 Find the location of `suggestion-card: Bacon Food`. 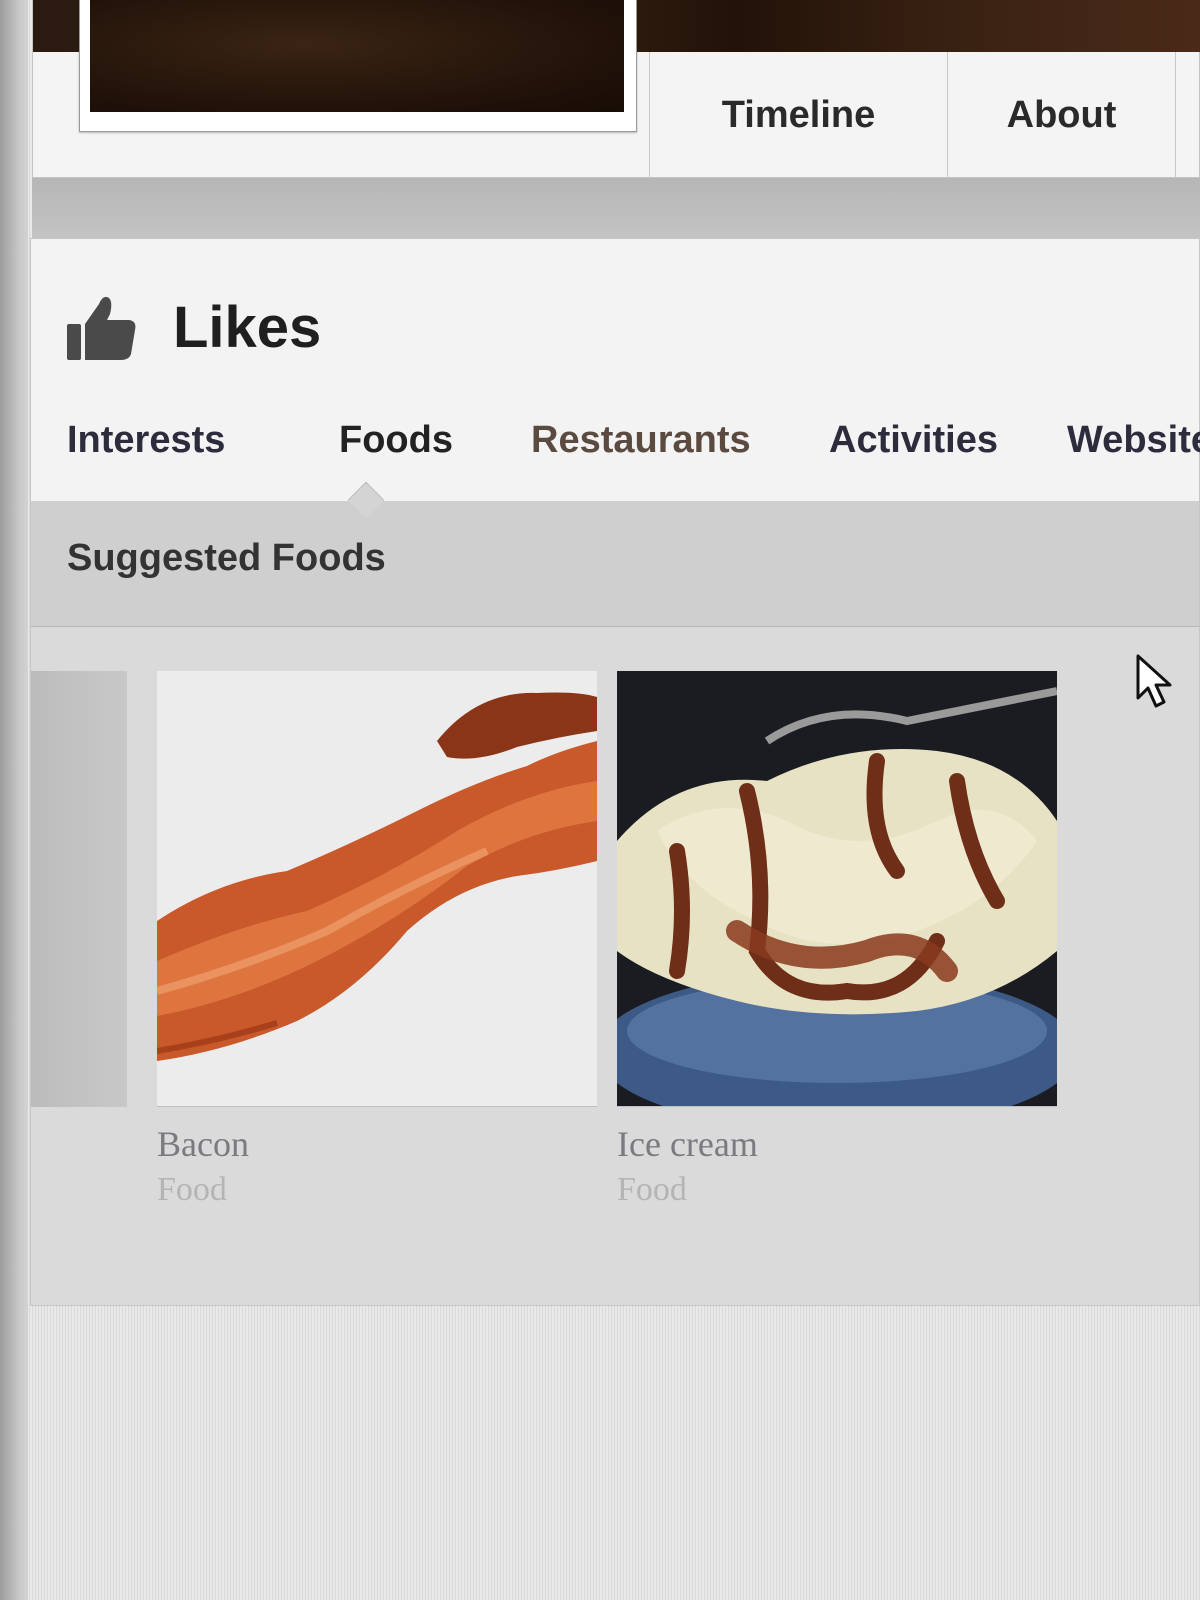

suggestion-card: Bacon Food is located at coordinates (377, 940).